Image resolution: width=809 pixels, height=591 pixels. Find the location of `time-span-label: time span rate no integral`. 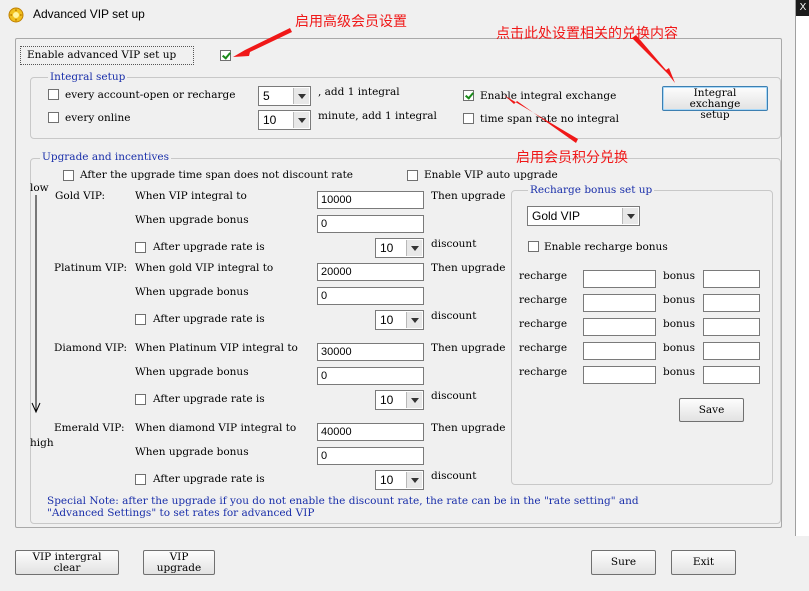

time-span-label: time span rate no integral is located at coordinates (549, 119).